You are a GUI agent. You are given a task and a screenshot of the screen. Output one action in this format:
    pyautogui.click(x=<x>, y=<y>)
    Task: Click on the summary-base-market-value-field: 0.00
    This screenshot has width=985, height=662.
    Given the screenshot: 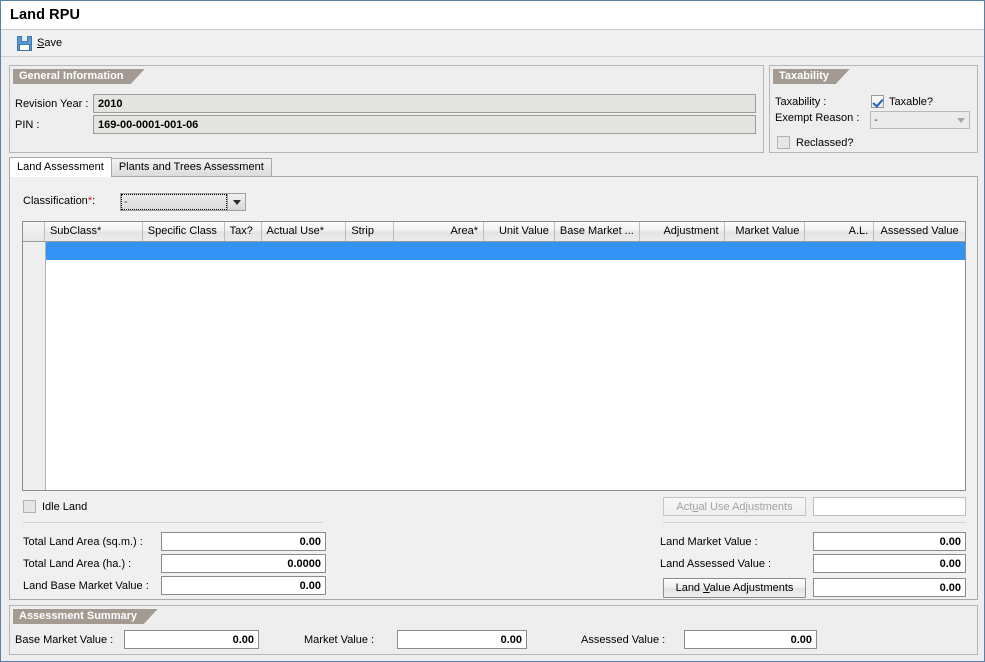 What is the action you would take?
    pyautogui.click(x=191, y=639)
    